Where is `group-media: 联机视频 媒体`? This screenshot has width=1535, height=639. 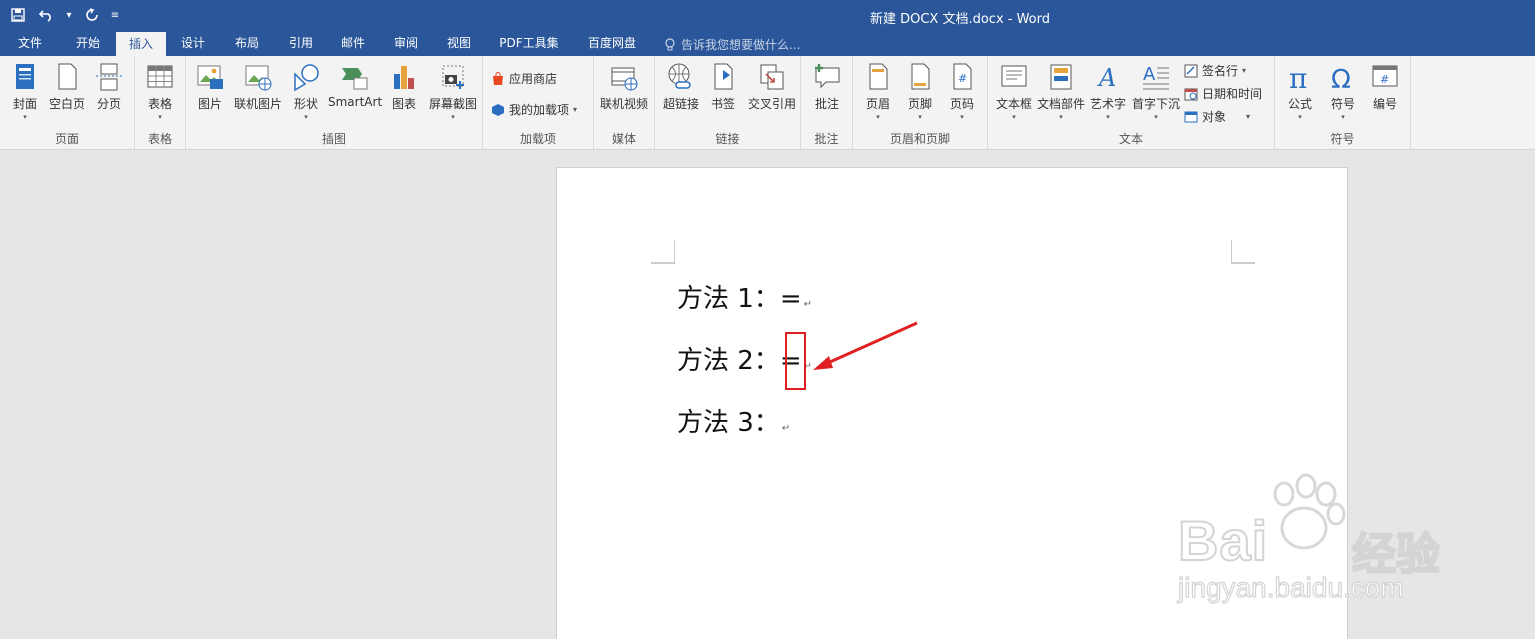 group-media: 联机视频 媒体 is located at coordinates (624, 103).